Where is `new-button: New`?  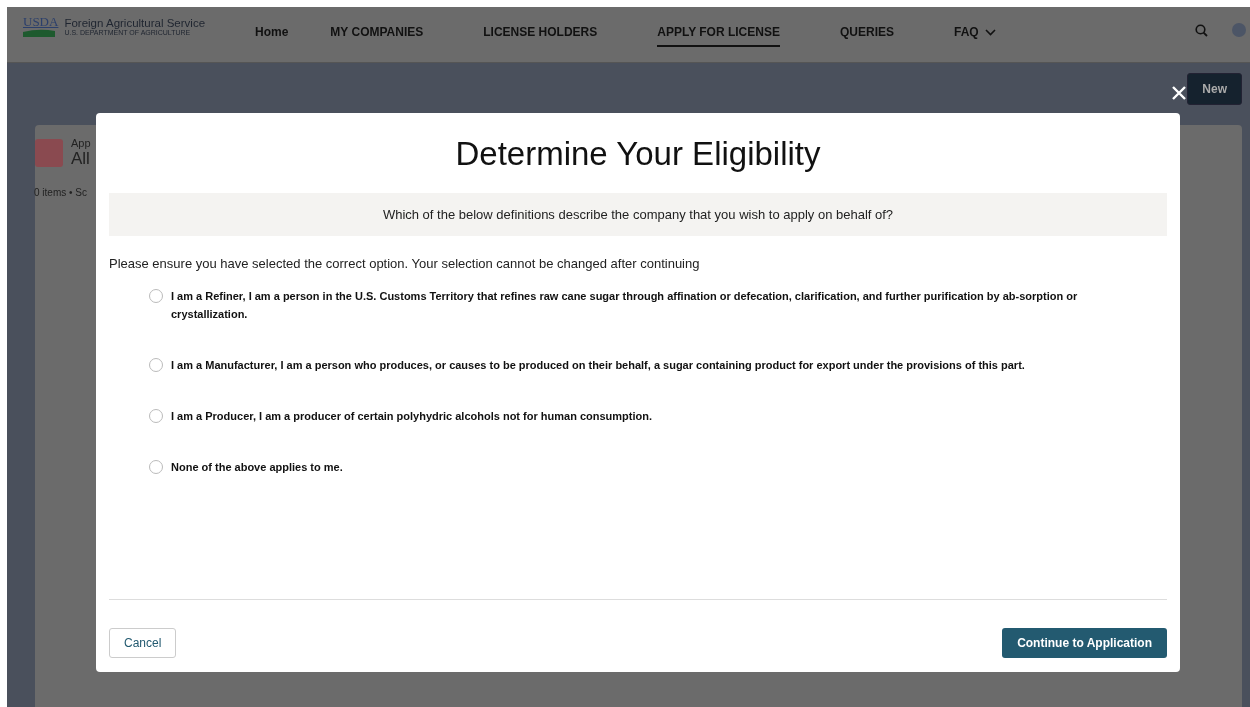 new-button: New is located at coordinates (1214, 89).